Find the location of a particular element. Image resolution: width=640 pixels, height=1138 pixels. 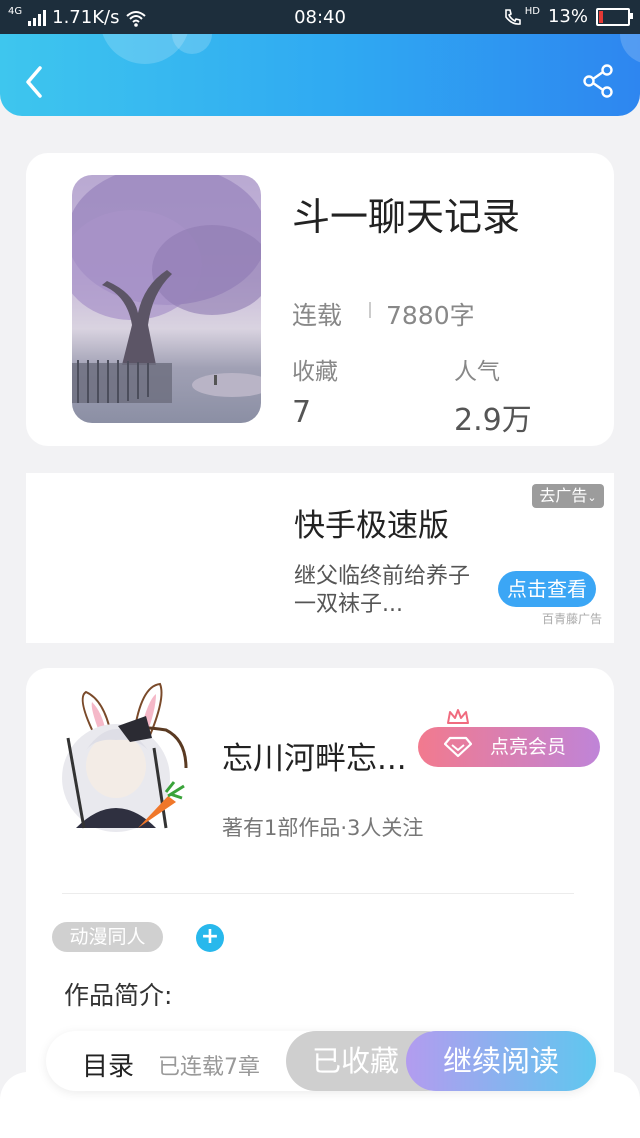

meta-divider is located at coordinates (370, 310).